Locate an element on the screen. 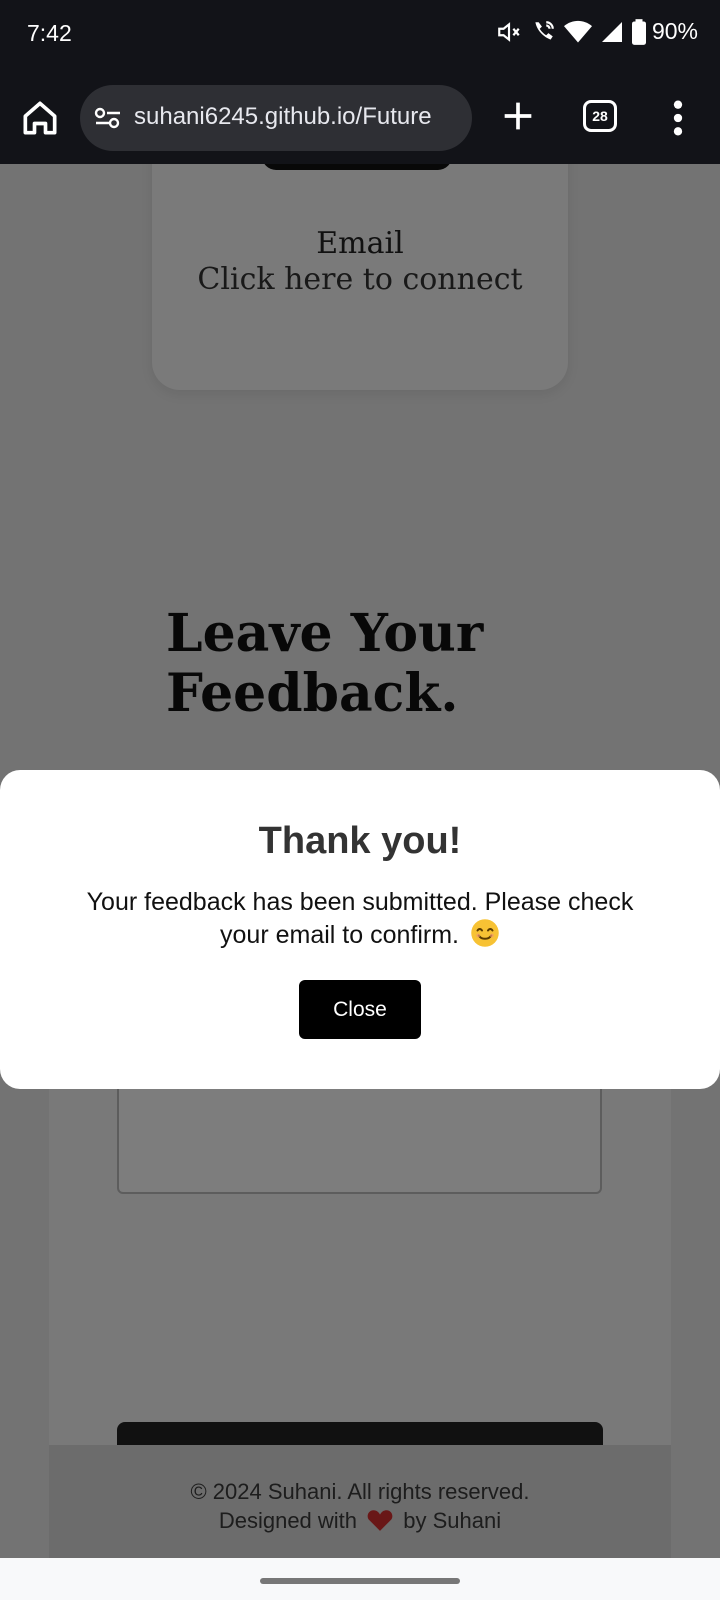  system-nav-bar is located at coordinates (360, 1579).